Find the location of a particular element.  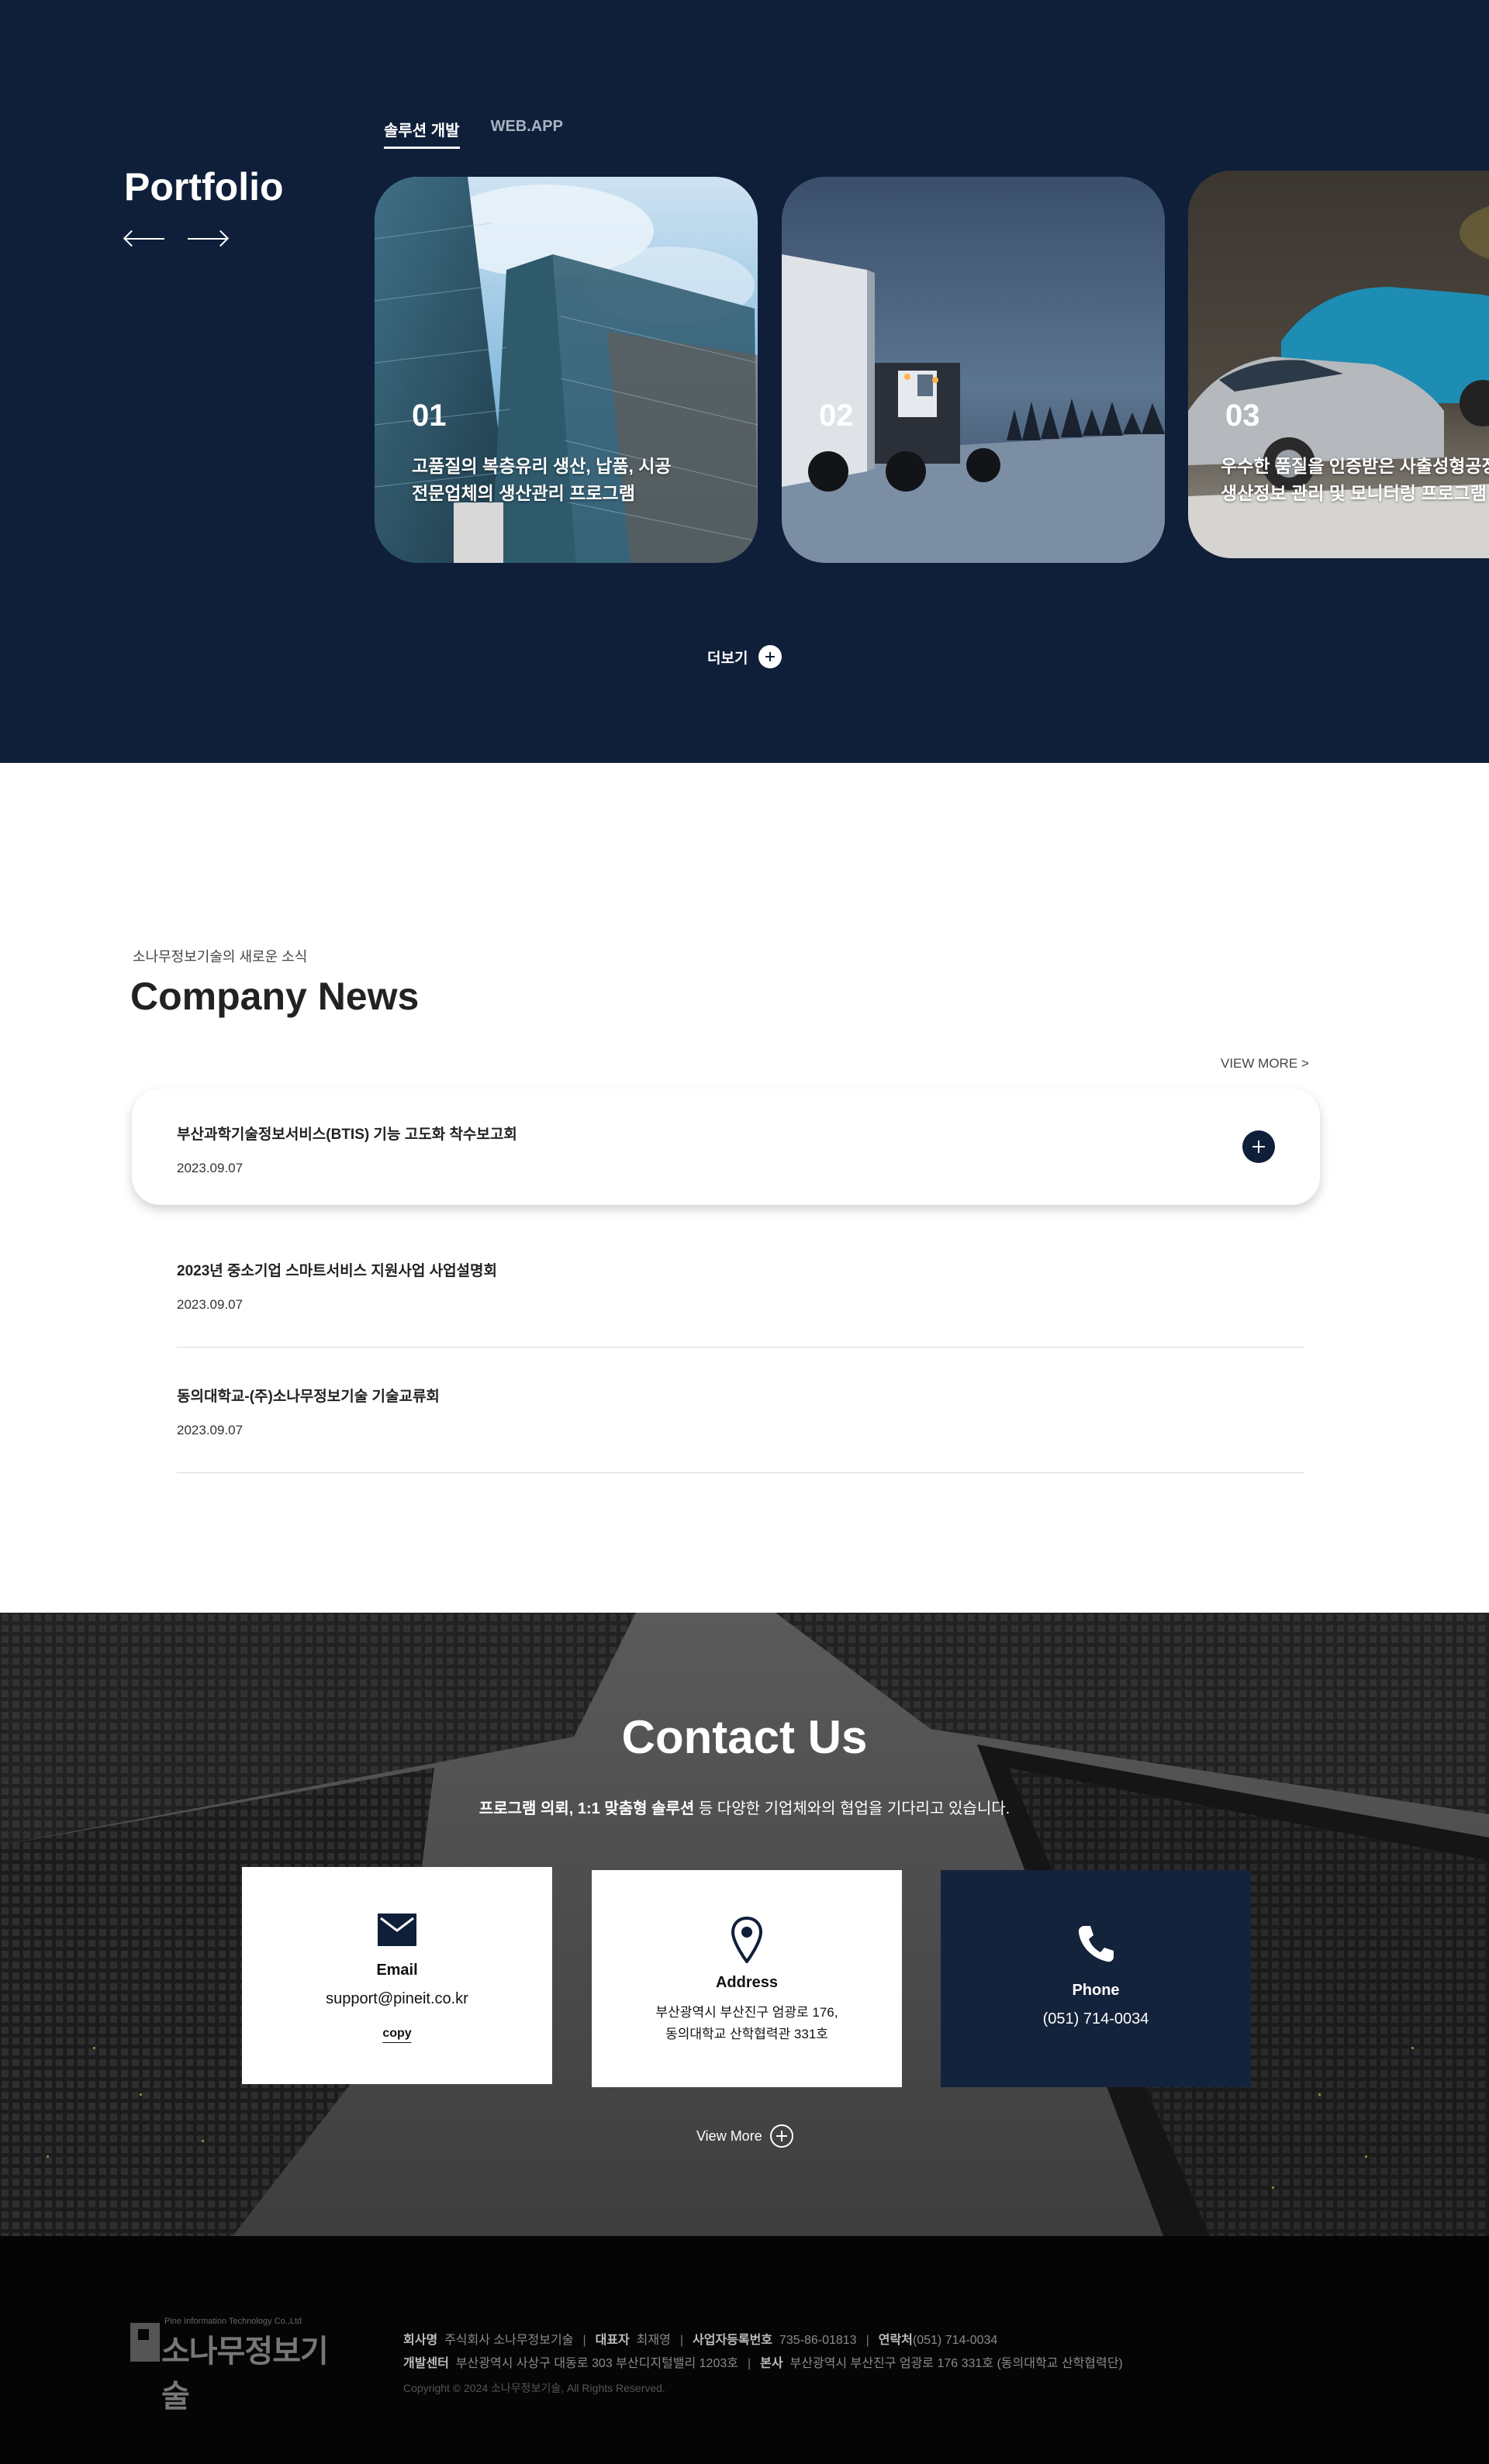

logo-tagline: Pine Information Technology Co.,Ltd is located at coordinates (233, 2321).